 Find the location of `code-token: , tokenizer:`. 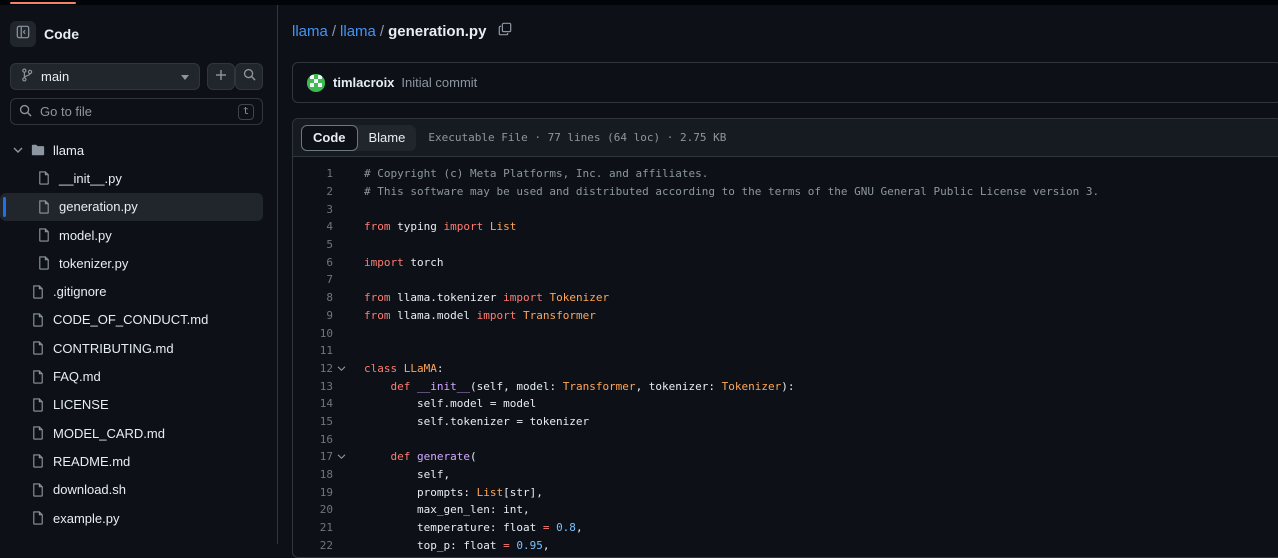

code-token: , tokenizer: is located at coordinates (678, 386).